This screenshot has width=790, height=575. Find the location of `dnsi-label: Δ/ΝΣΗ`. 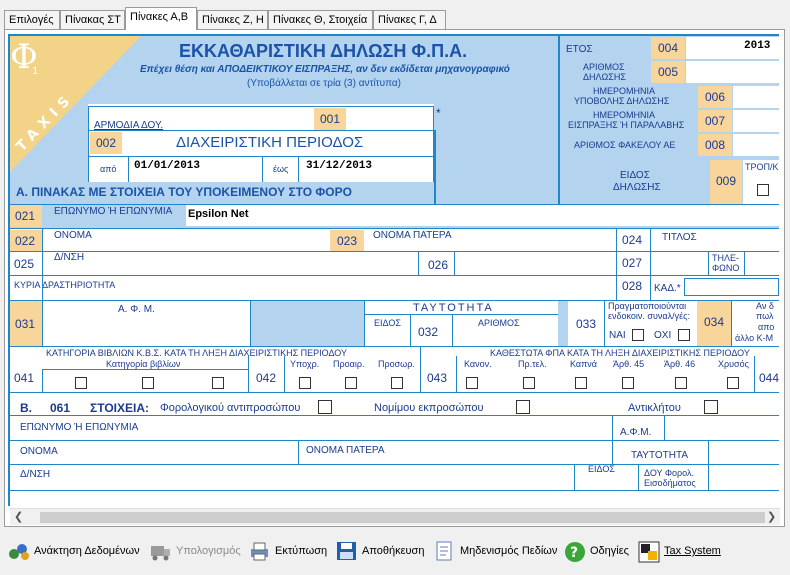

dnsi-label: Δ/ΝΣΗ is located at coordinates (69, 257).